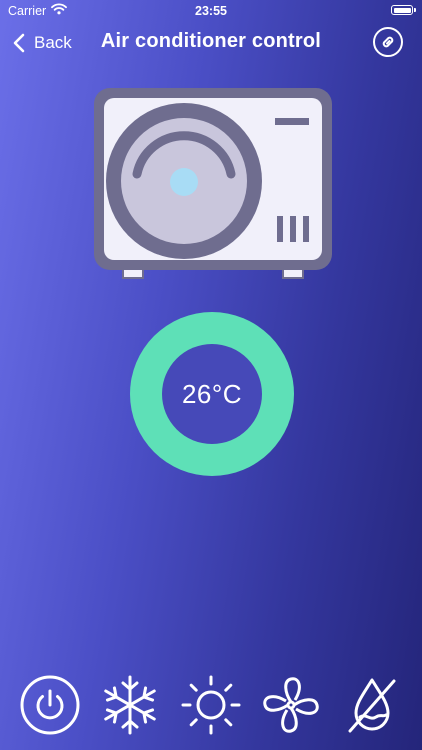 The height and width of the screenshot is (750, 422). I want to click on navigation-bar: Back Air conditioner control, so click(211, 44).